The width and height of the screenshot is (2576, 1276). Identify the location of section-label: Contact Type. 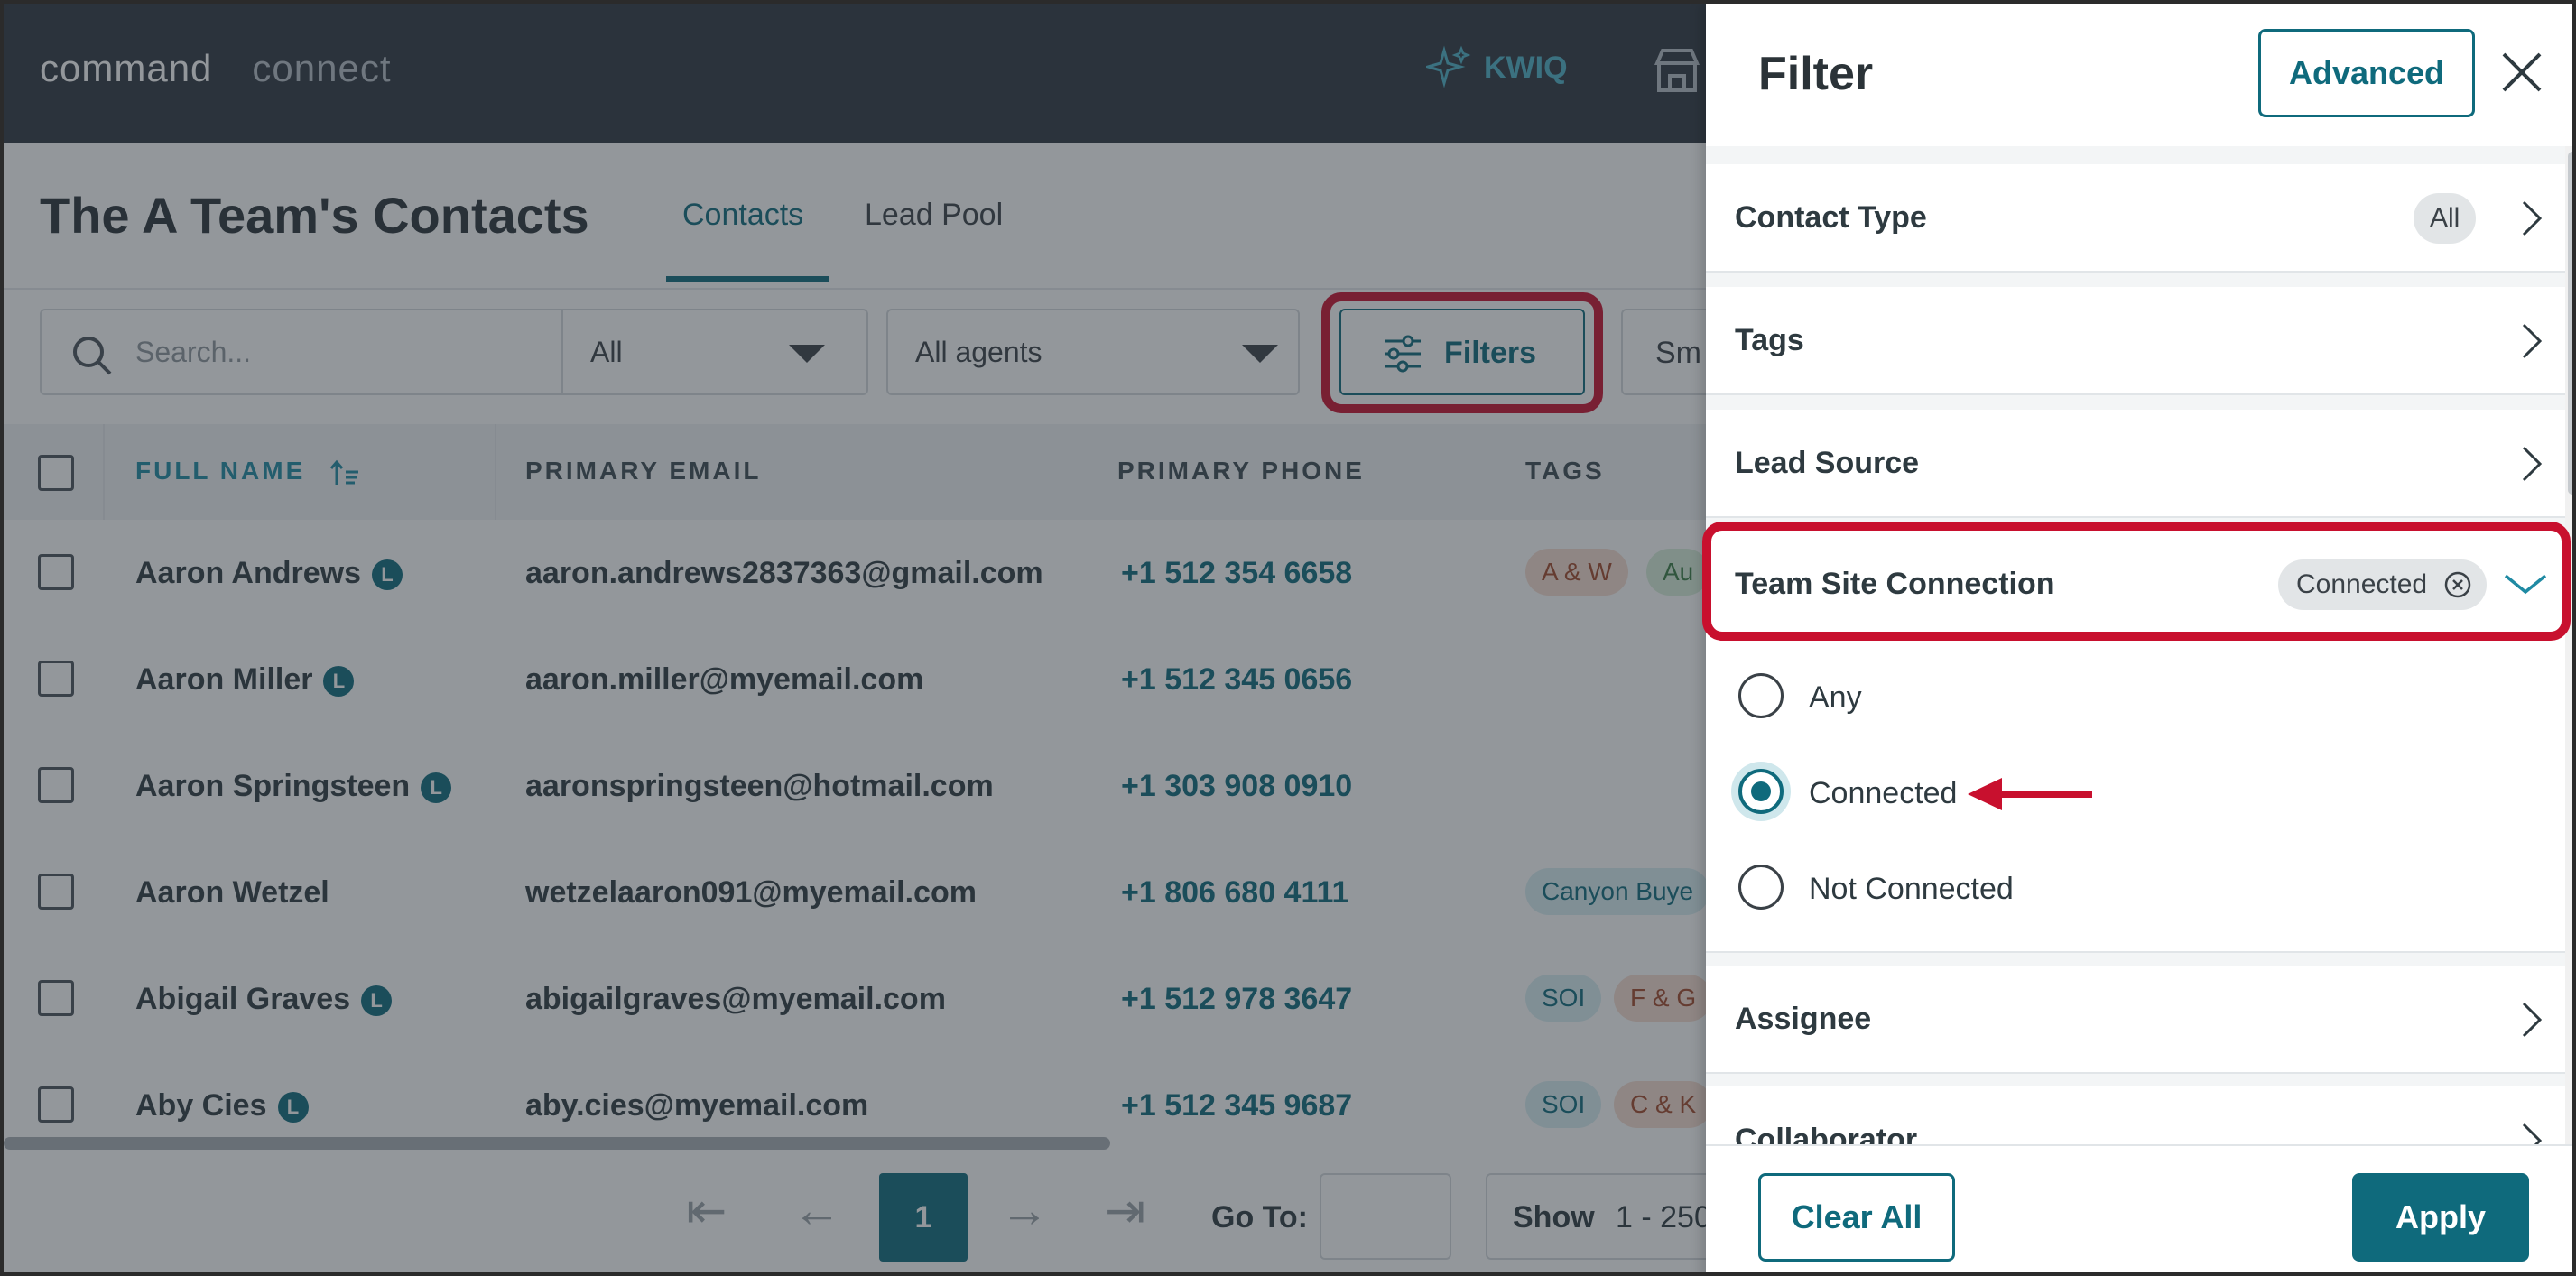
(1831, 217).